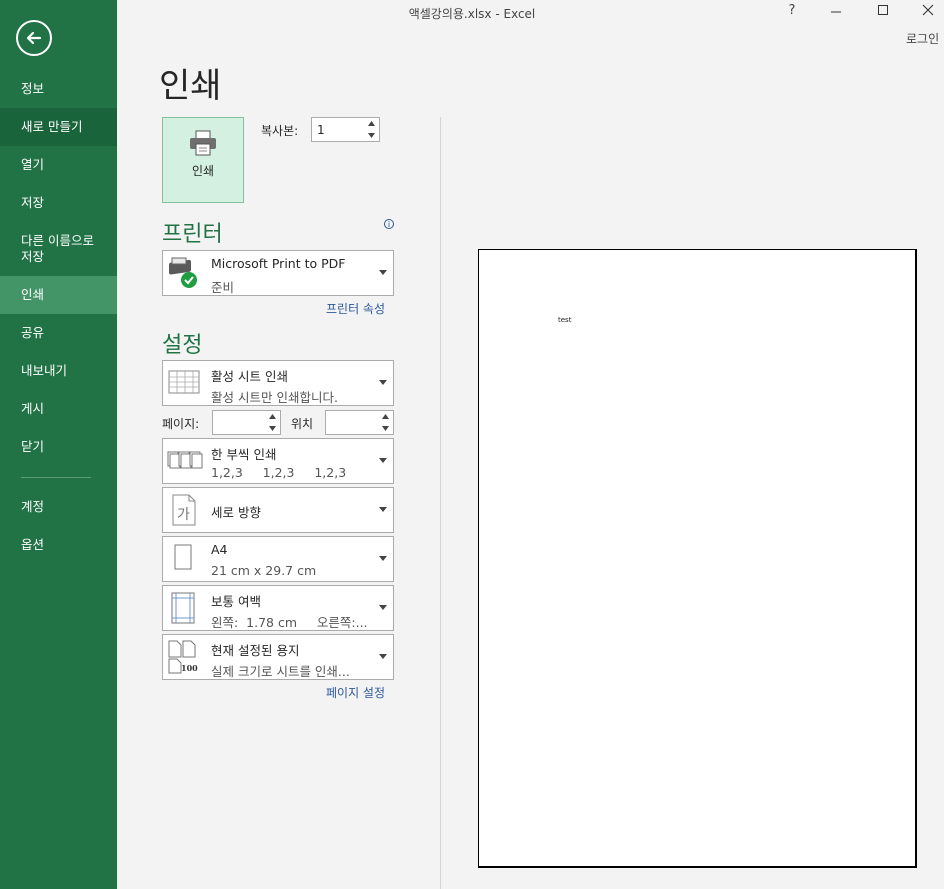  Describe the element at coordinates (183, 657) in the screenshot. I see `scaling-icon: 100` at that location.